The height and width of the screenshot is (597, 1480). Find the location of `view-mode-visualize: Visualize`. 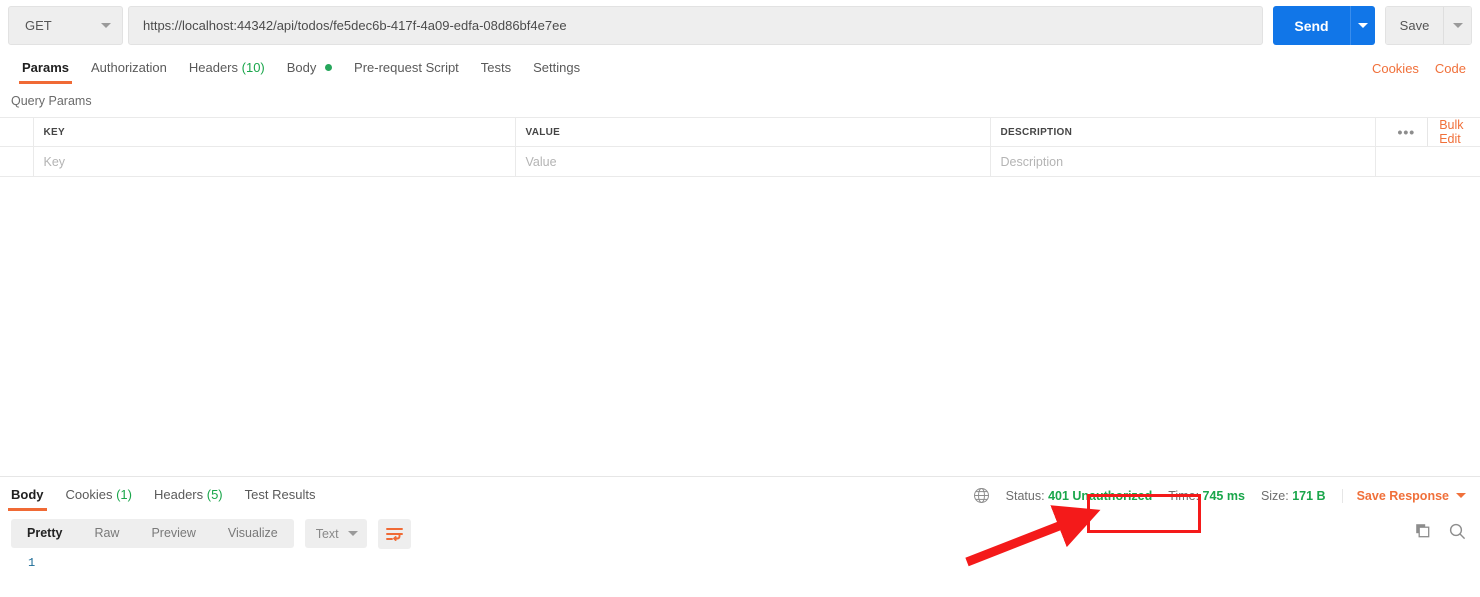

view-mode-visualize: Visualize is located at coordinates (253, 533).